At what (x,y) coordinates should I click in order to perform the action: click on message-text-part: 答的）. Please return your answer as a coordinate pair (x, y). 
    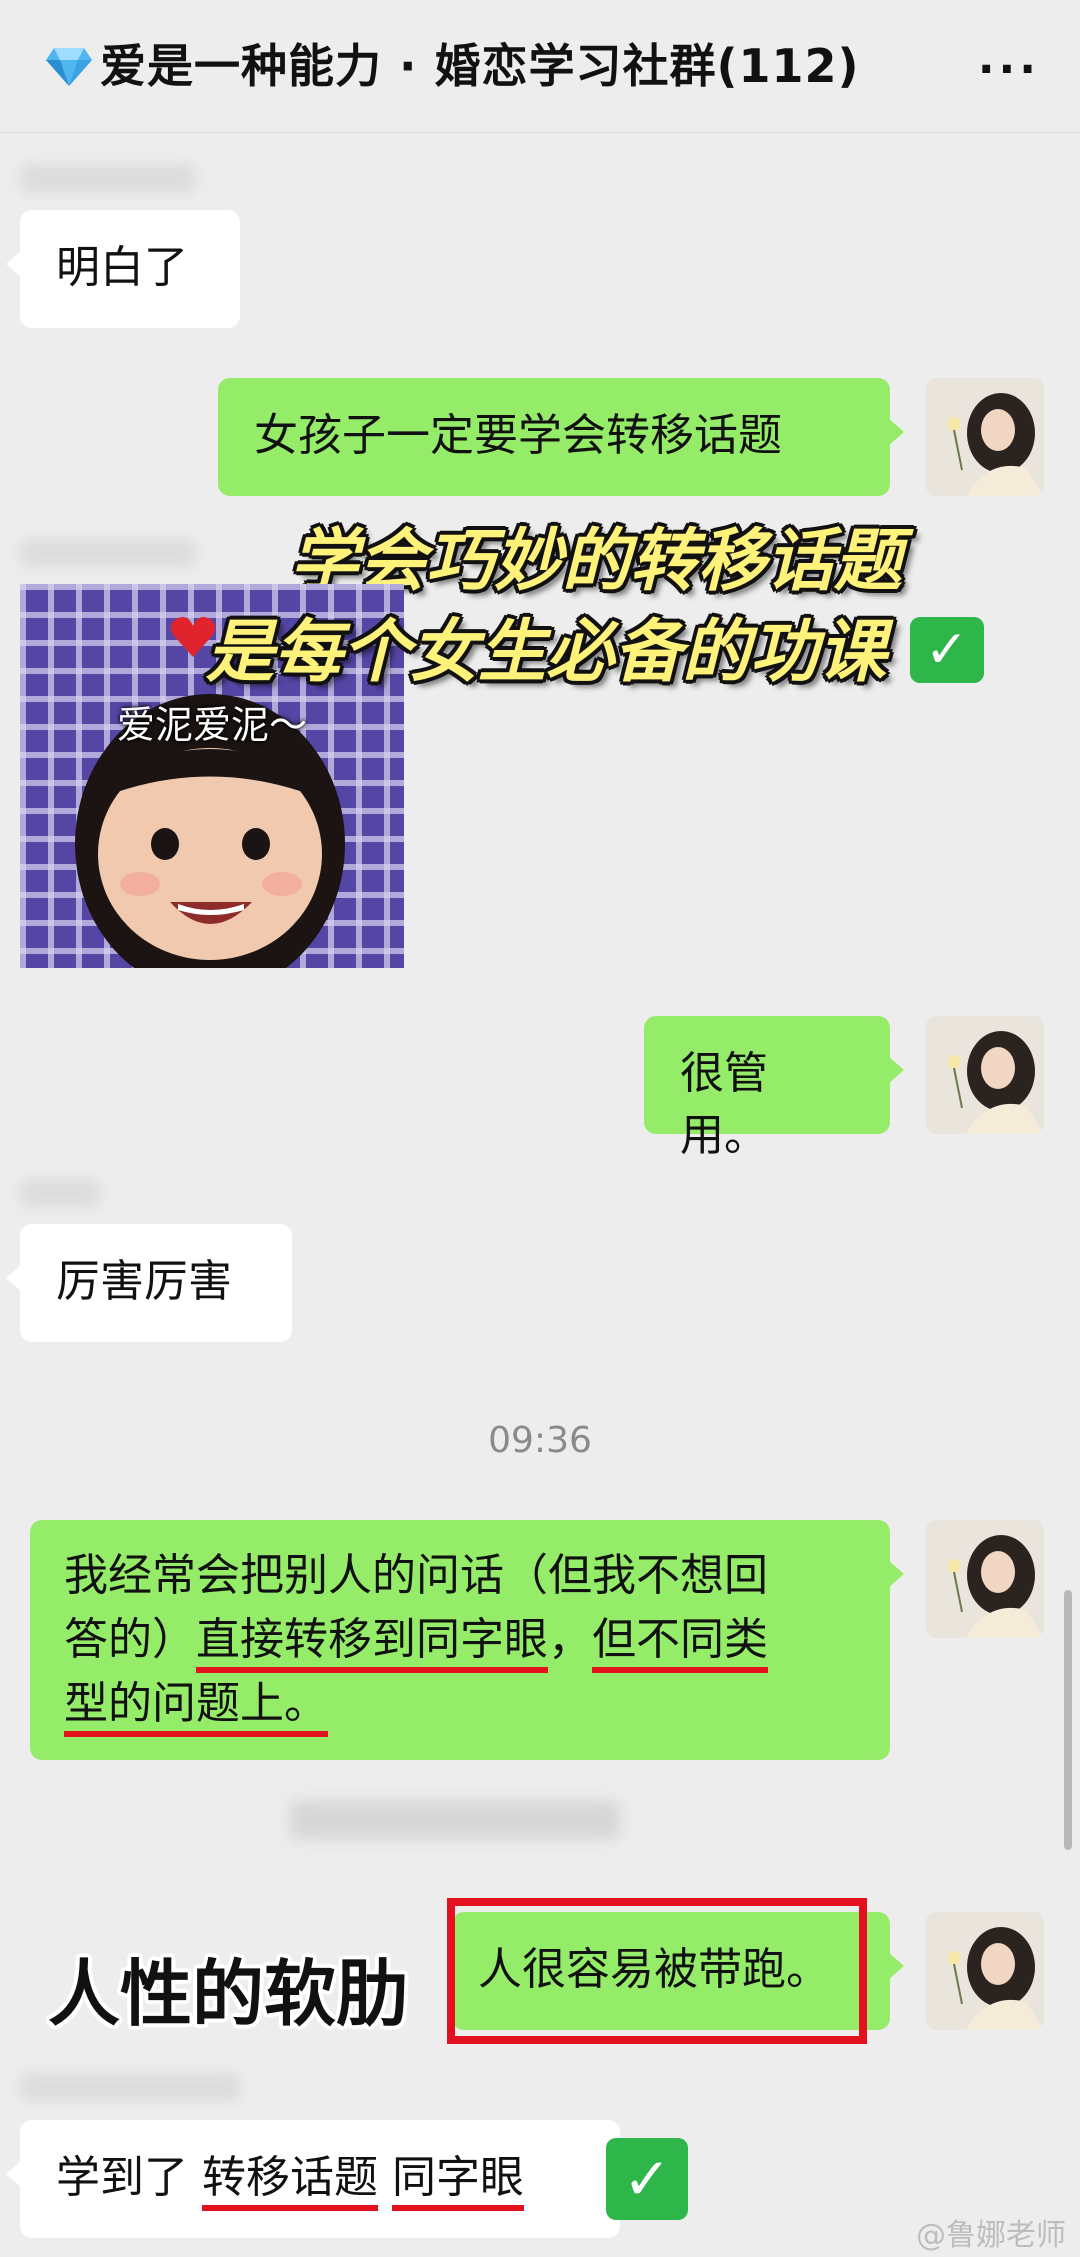
    Looking at the image, I should click on (130, 1639).